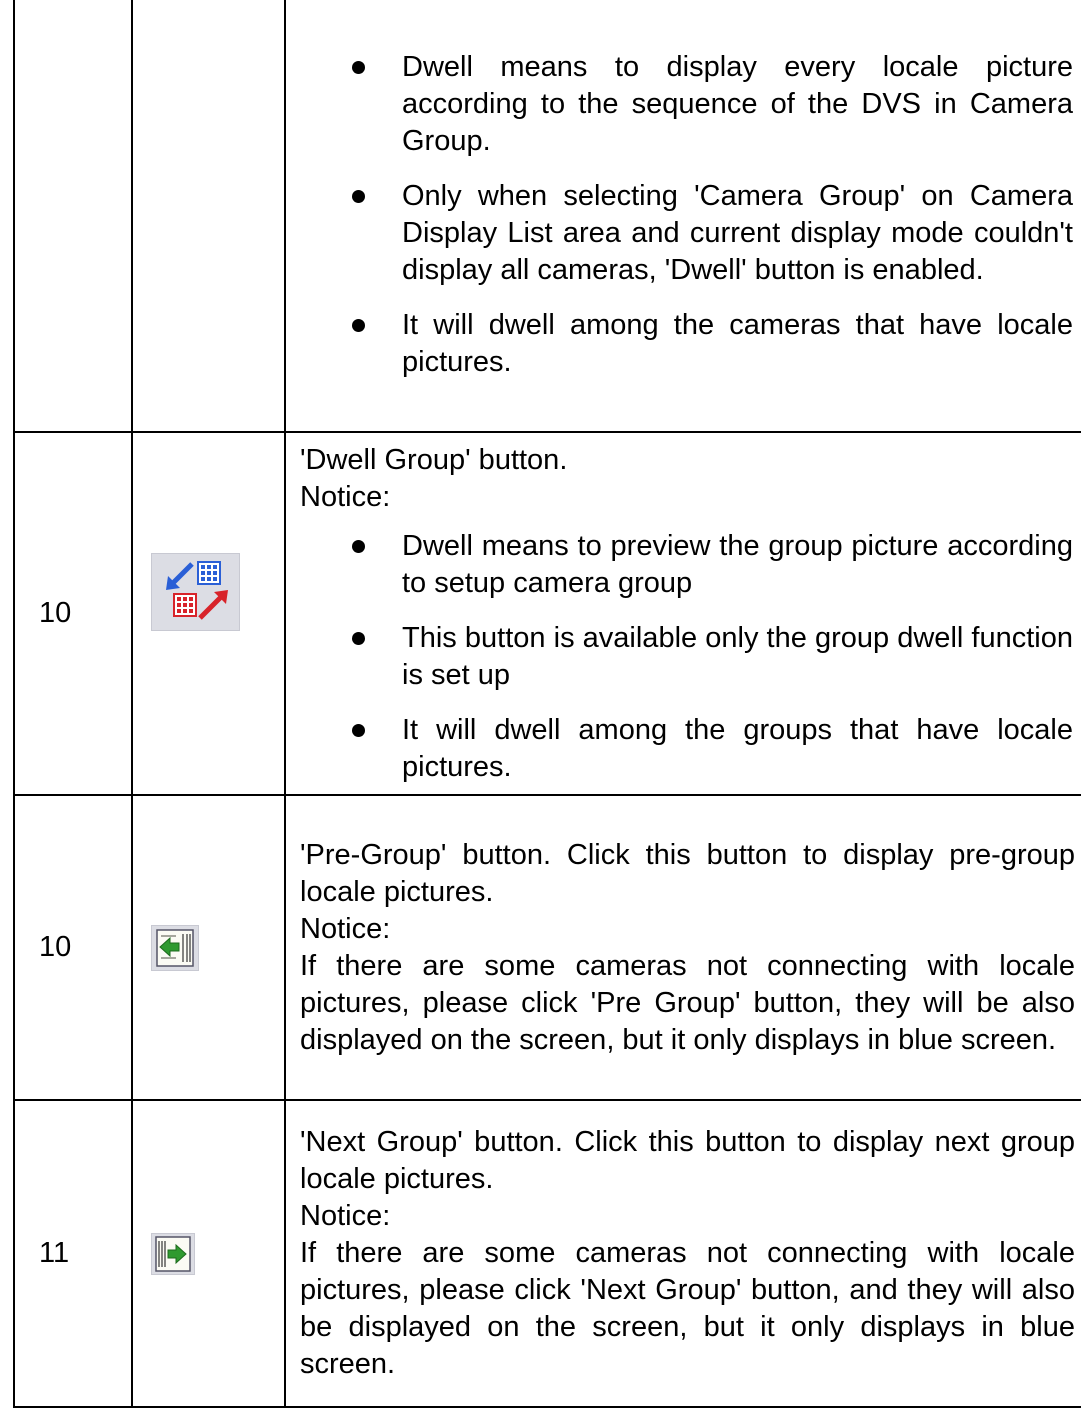 The image size is (1081, 1408). Describe the element at coordinates (434, 459) in the screenshot. I see `description-line: 'Dwell Group' button.` at that location.